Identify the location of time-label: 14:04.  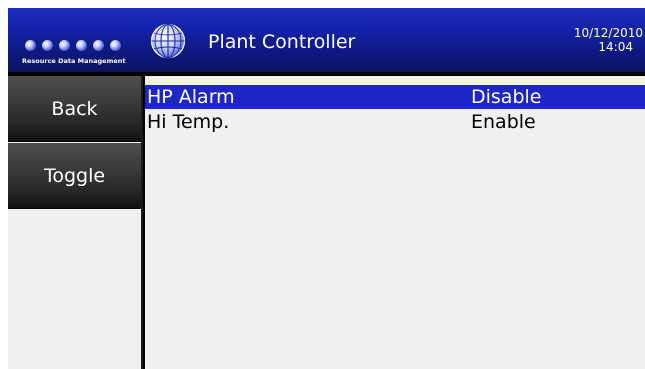
(615, 47).